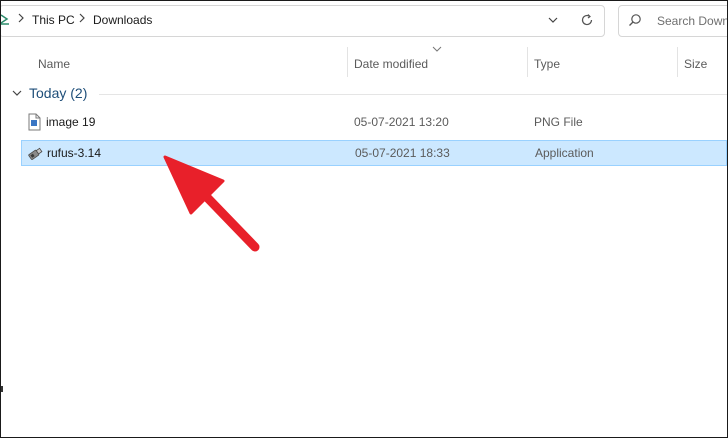  What do you see at coordinates (17, 93) in the screenshot?
I see `collapse-group-icon` at bounding box center [17, 93].